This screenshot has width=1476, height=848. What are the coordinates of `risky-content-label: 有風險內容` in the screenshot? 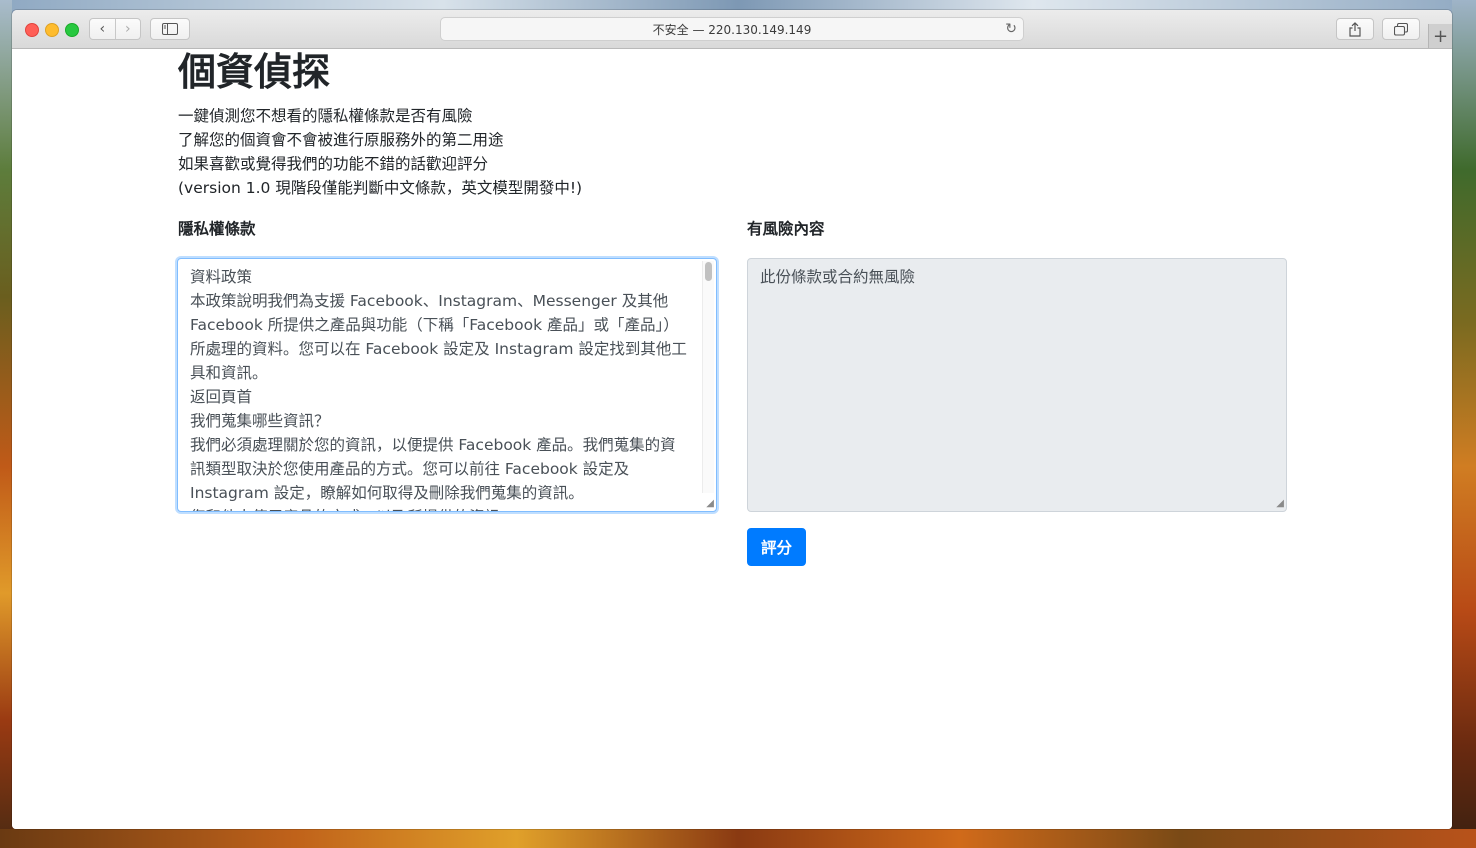 It's located at (786, 229).